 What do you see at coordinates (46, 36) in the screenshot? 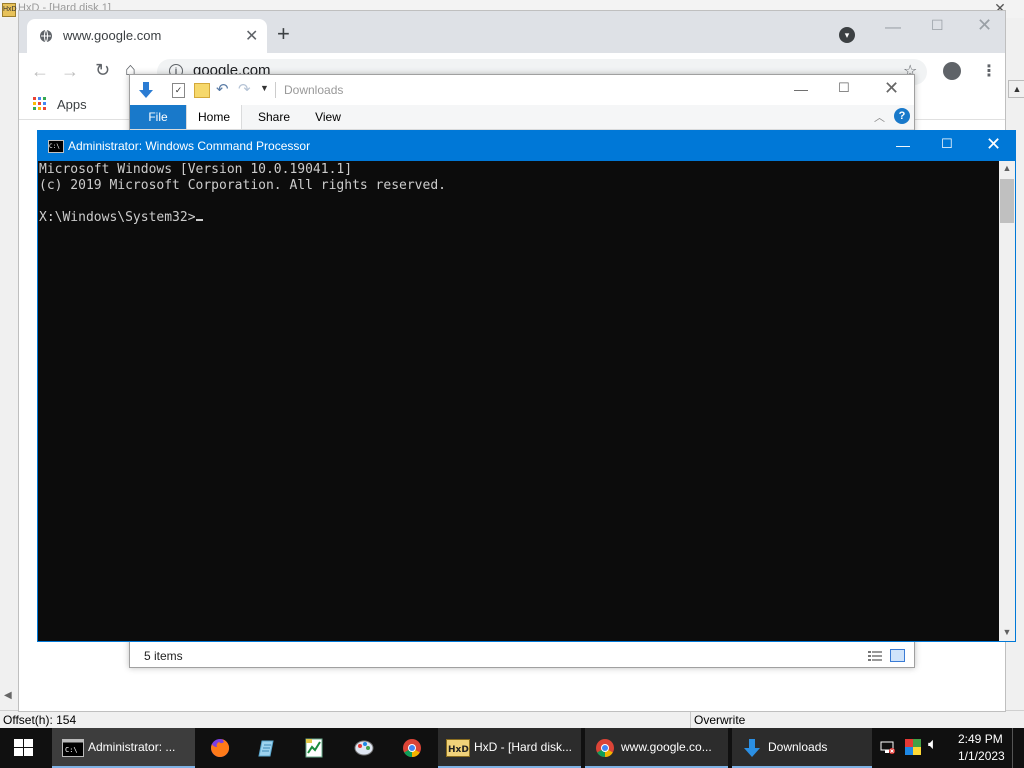
I see `globe-icon` at bounding box center [46, 36].